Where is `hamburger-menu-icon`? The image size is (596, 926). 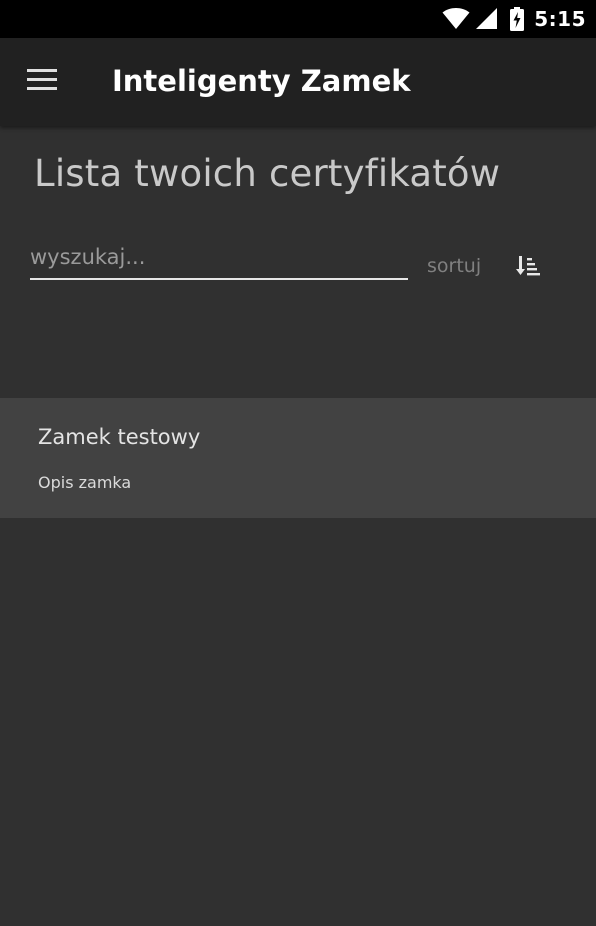 hamburger-menu-icon is located at coordinates (42, 82).